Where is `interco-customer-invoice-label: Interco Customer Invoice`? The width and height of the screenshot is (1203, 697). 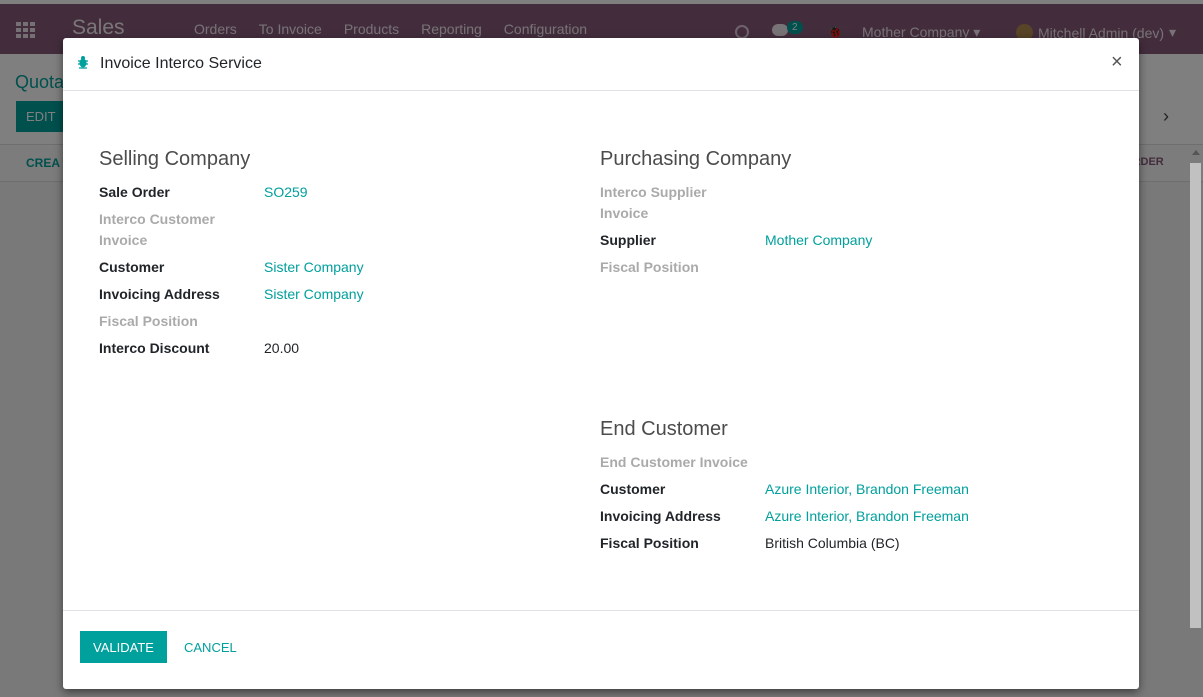
interco-customer-invoice-label: Interco Customer Invoice is located at coordinates (157, 229).